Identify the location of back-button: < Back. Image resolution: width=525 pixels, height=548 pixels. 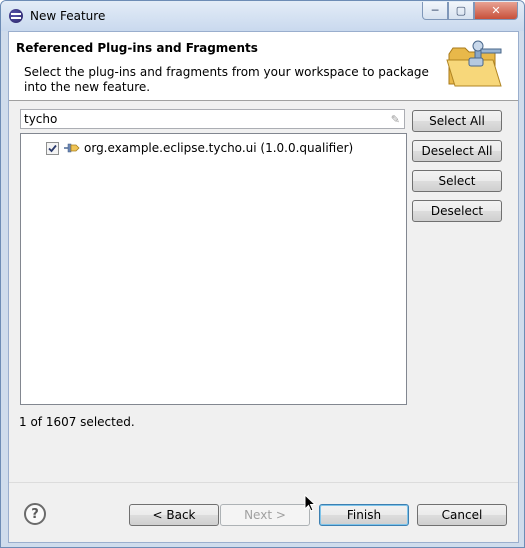
(174, 515).